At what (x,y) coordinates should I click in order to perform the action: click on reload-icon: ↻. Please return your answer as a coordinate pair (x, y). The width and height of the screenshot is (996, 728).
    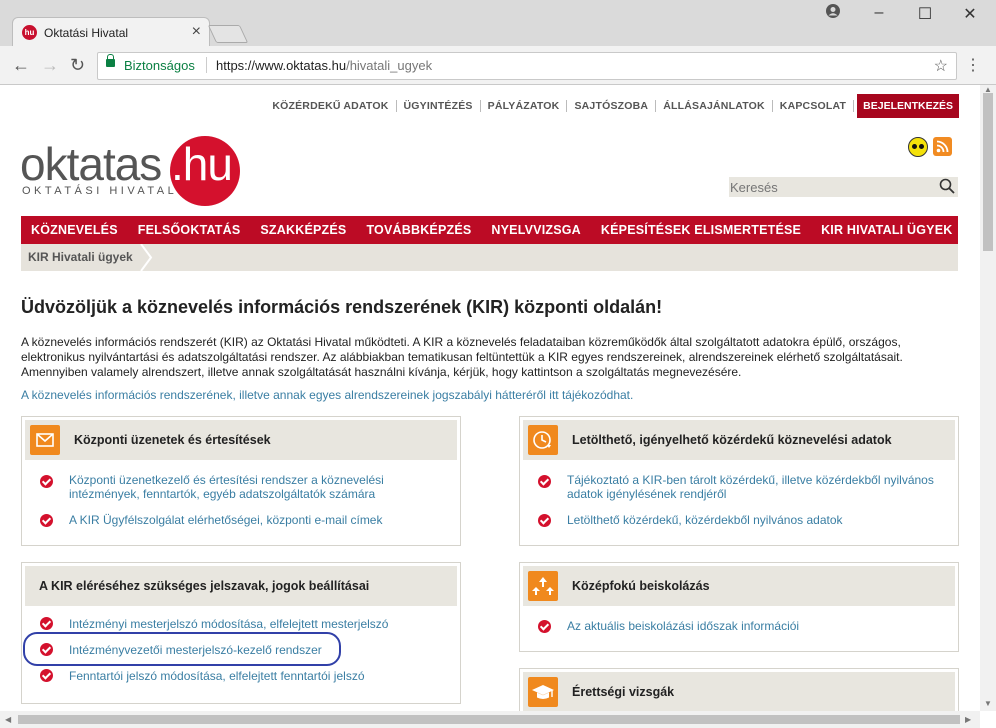
    Looking at the image, I should click on (77, 65).